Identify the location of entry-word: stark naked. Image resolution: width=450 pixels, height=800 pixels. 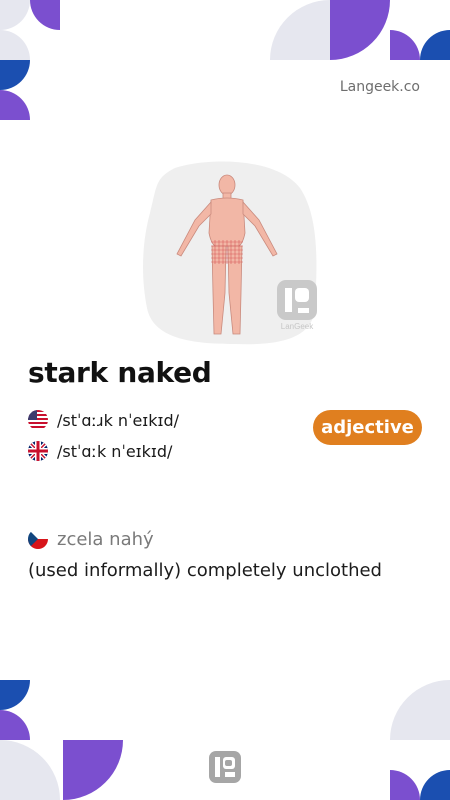
(120, 372).